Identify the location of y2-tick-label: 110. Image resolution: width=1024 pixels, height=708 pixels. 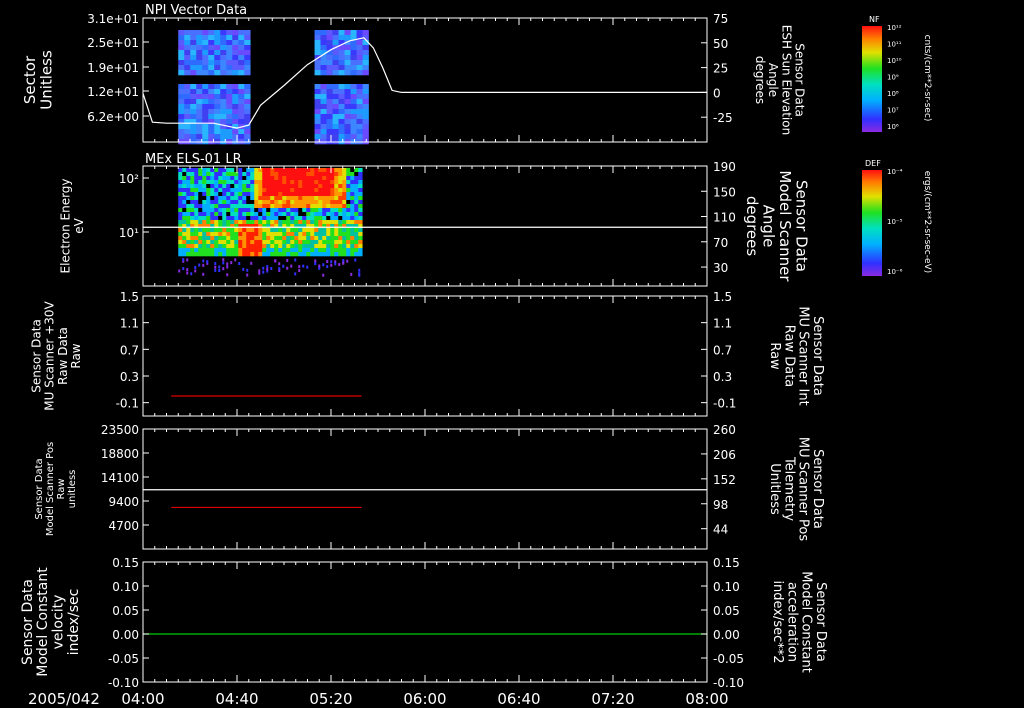
(724, 218).